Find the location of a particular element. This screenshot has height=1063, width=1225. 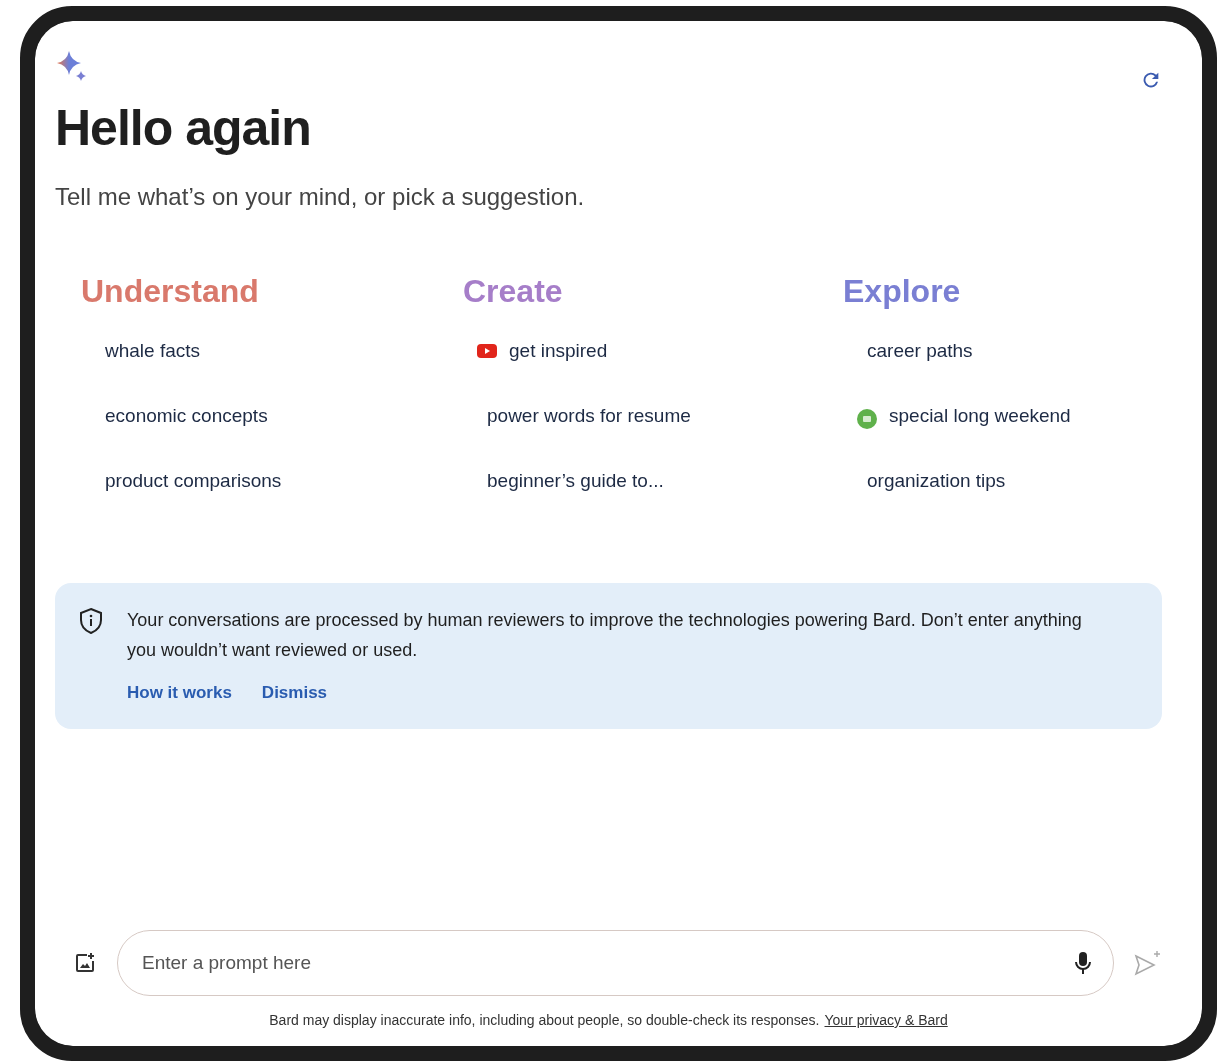

suggestion-chip: organization tips is located at coordinates (936, 481).